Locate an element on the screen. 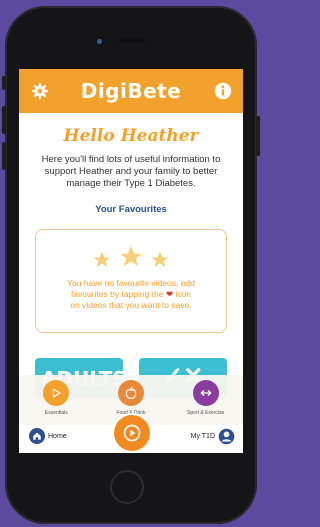 This screenshot has height=527, width=320. empty-message-line1: You have no favourite videos, add is located at coordinates (131, 283).